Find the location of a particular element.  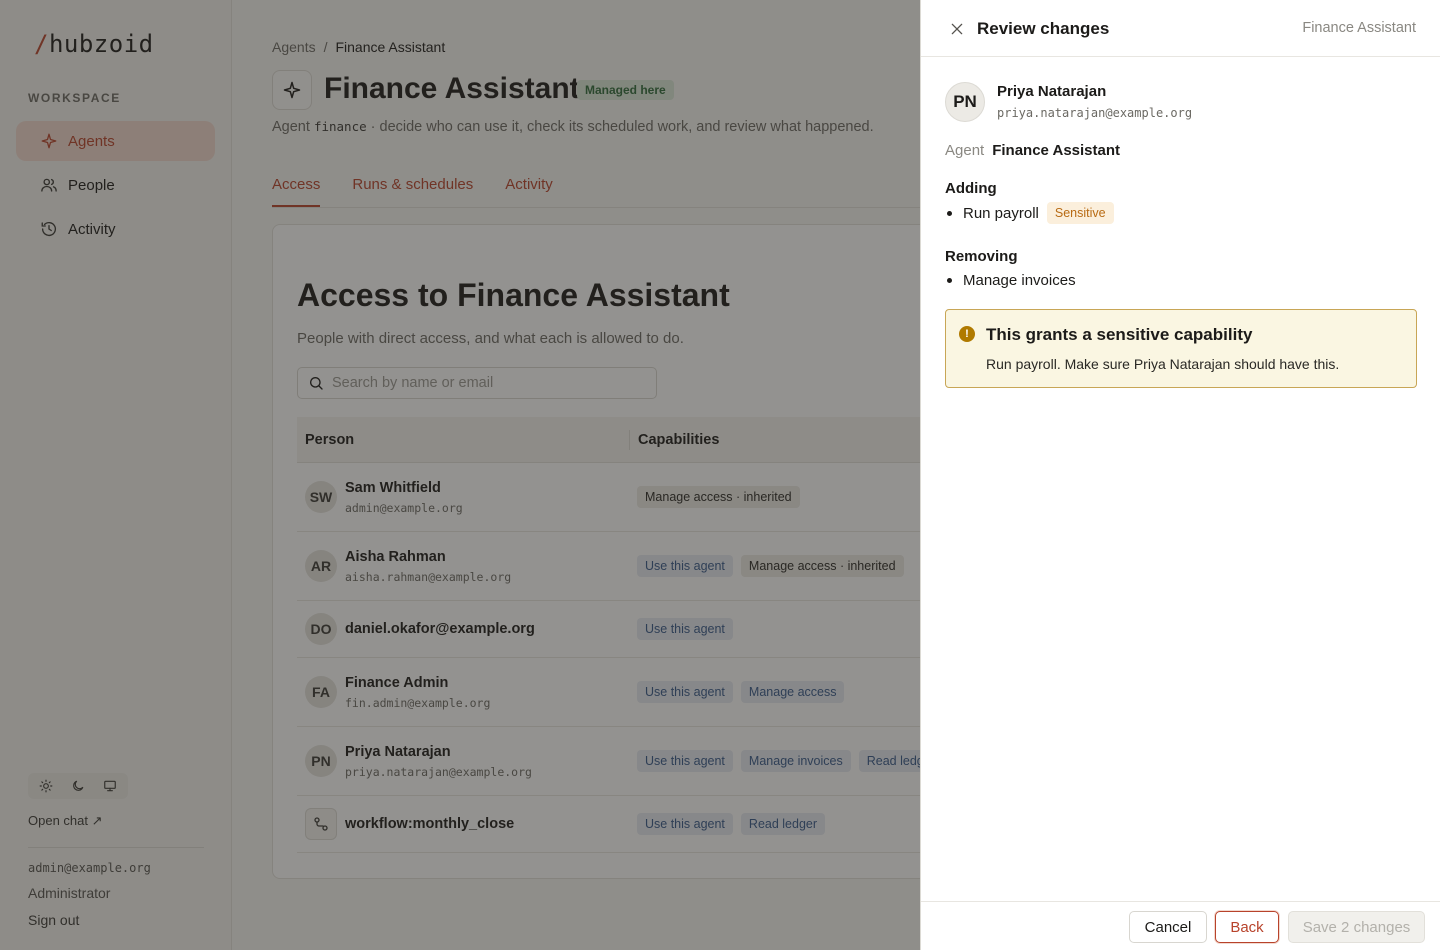

drawer-context: Finance Assistant is located at coordinates (1359, 28).